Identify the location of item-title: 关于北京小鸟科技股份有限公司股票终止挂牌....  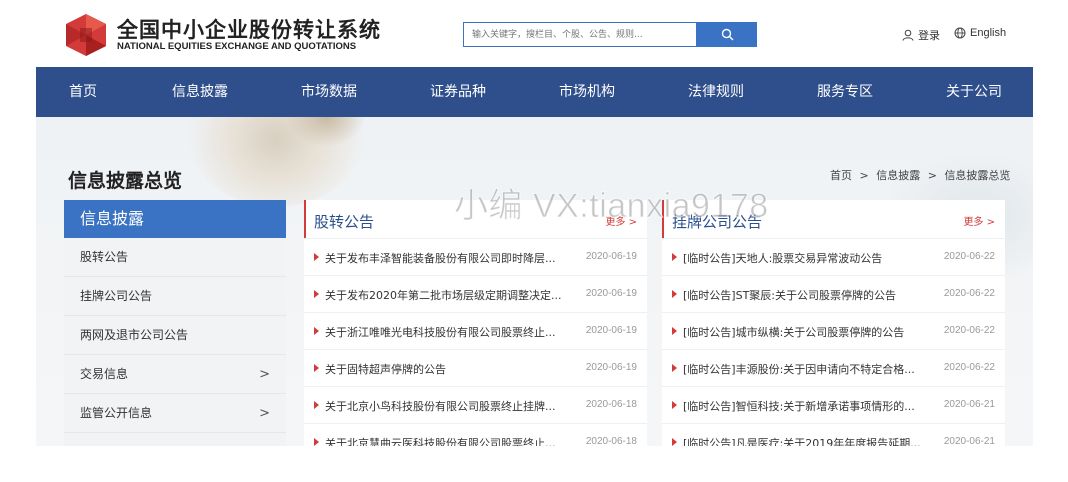
(446, 406).